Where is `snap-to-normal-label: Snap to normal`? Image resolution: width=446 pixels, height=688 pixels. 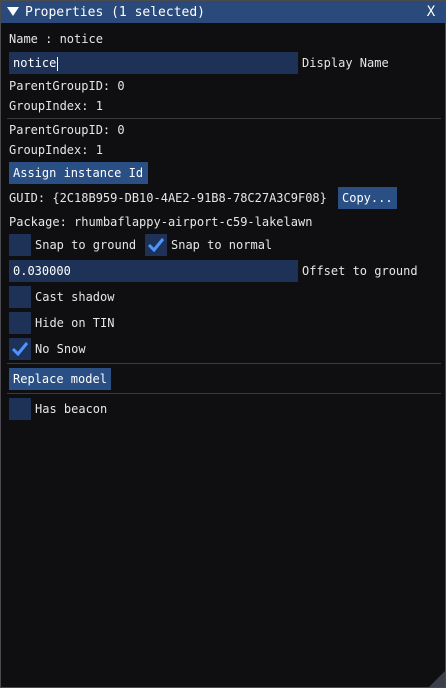 snap-to-normal-label: Snap to normal is located at coordinates (222, 245).